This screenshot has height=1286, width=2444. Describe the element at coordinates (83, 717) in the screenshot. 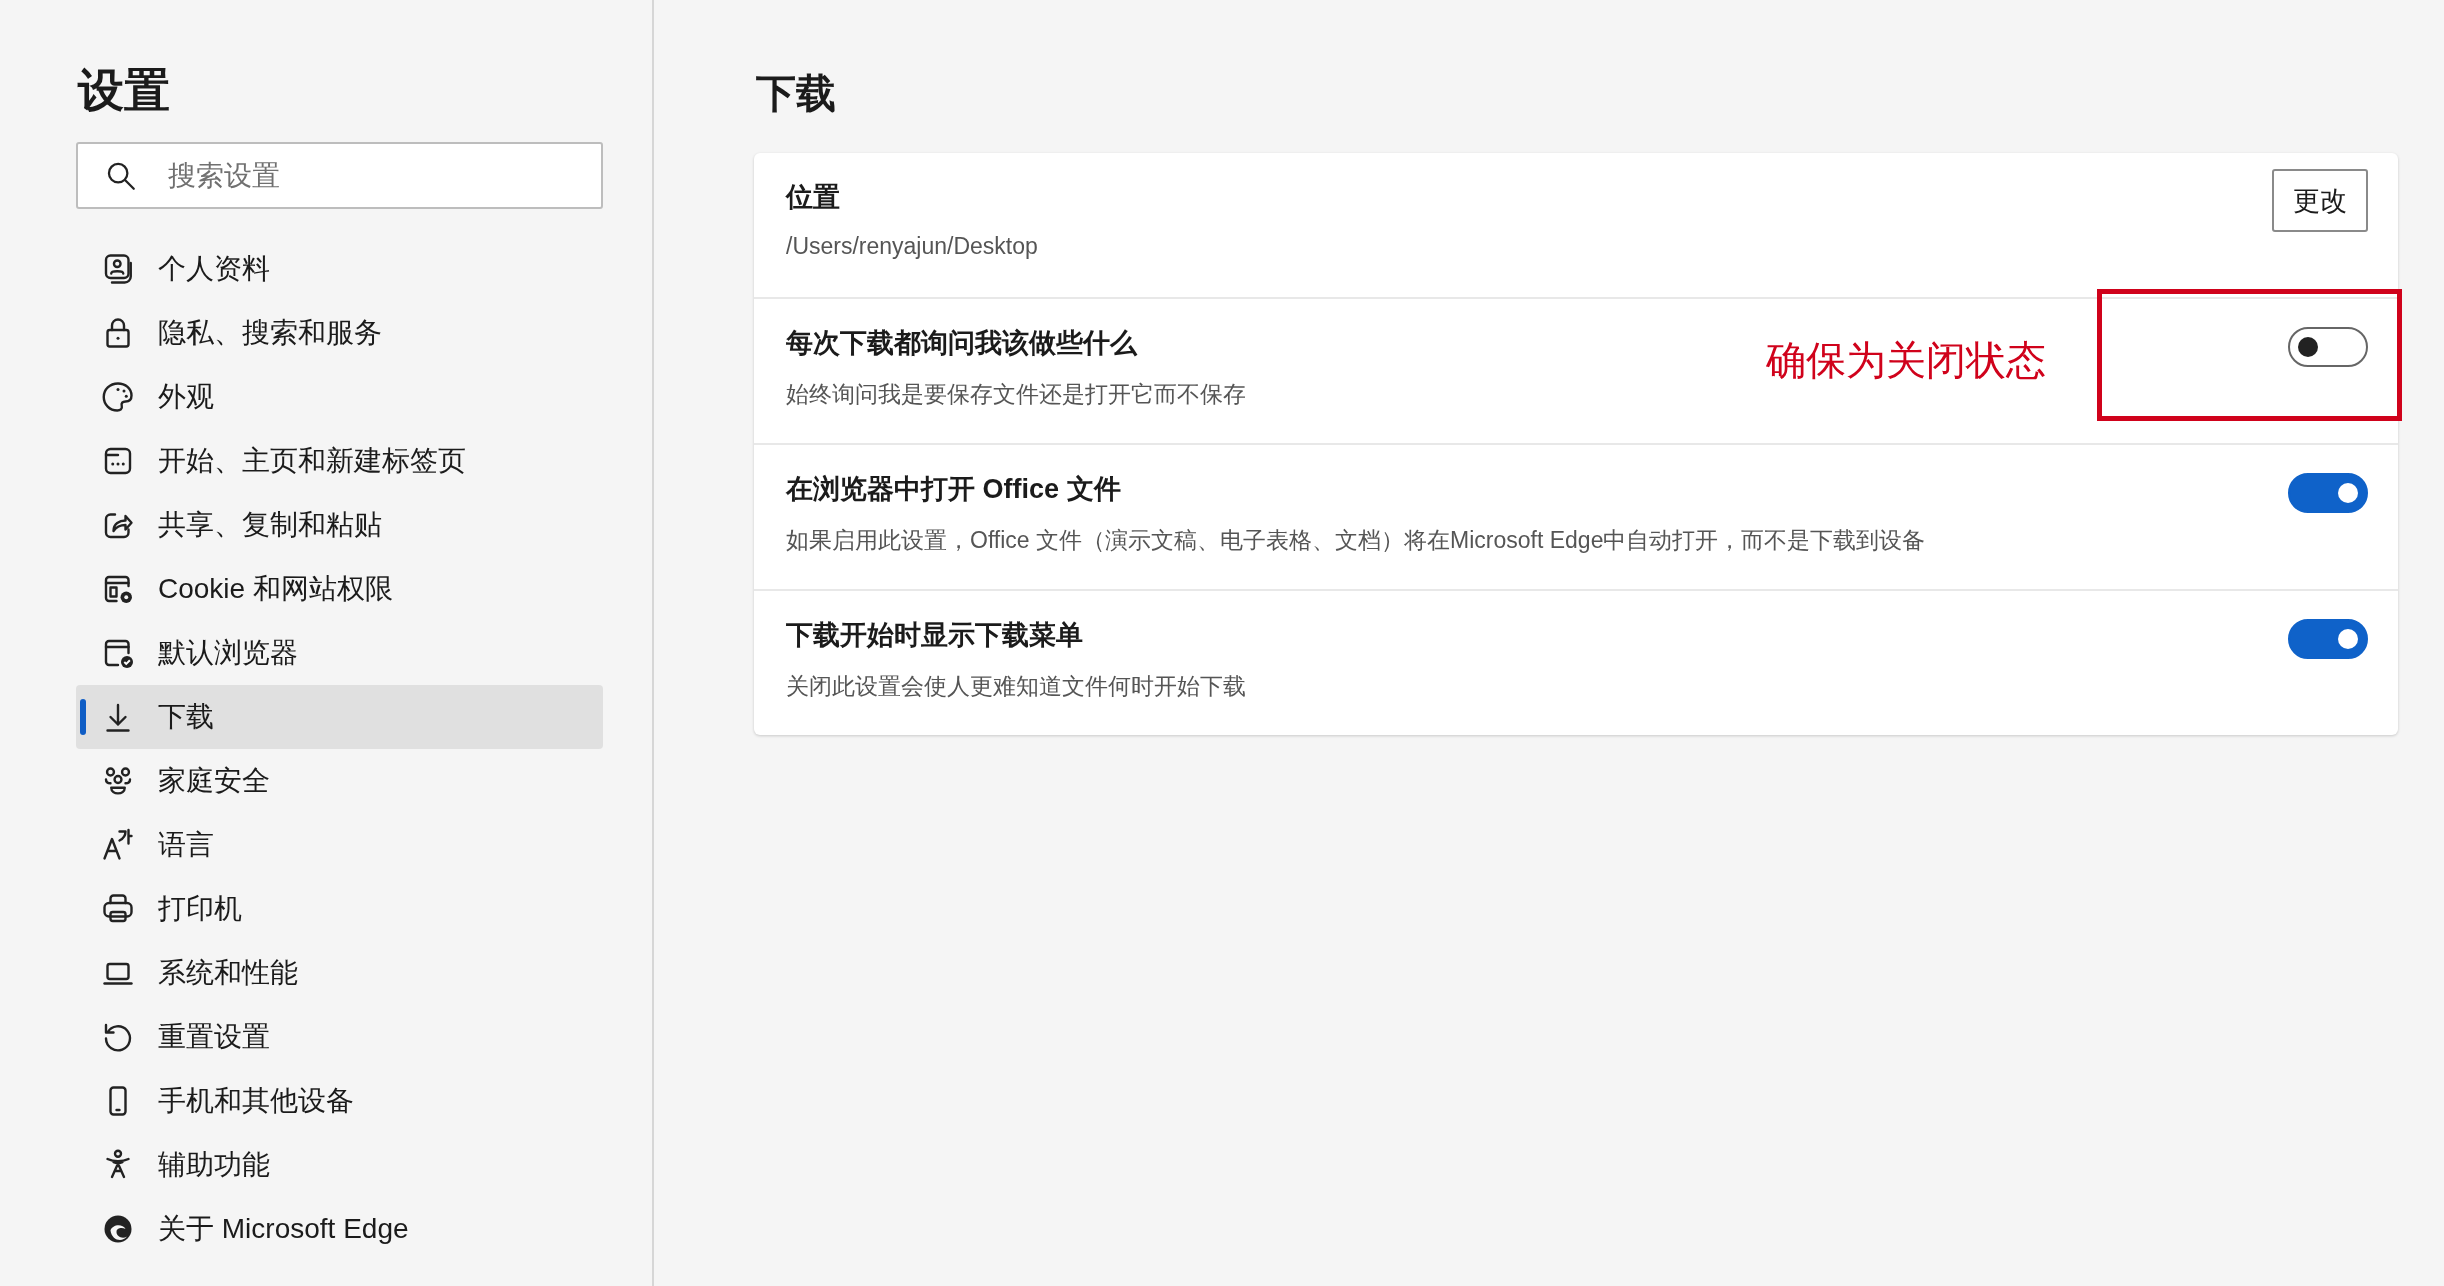

I see `selection-indicator` at that location.